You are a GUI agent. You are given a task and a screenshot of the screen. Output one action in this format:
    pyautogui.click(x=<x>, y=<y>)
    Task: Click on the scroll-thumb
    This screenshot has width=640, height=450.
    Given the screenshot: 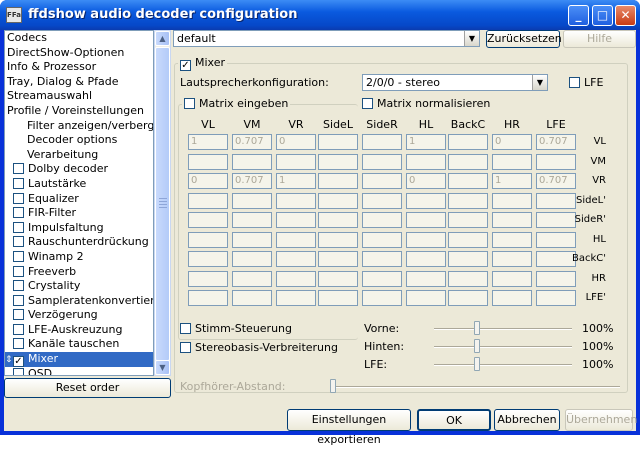 What is the action you would take?
    pyautogui.click(x=162, y=204)
    